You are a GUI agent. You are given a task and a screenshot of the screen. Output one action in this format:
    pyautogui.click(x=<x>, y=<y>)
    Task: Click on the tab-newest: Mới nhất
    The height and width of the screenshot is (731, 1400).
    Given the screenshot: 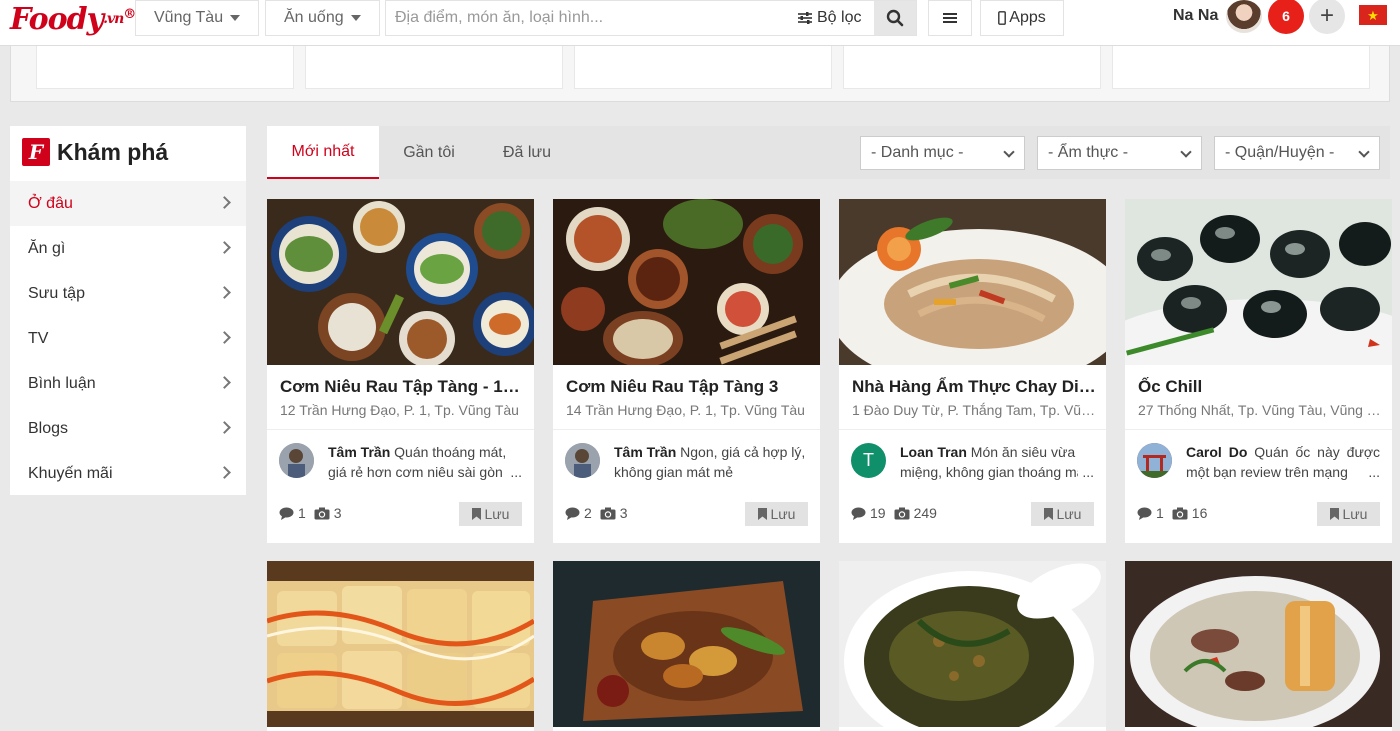 What is the action you would take?
    pyautogui.click(x=323, y=152)
    